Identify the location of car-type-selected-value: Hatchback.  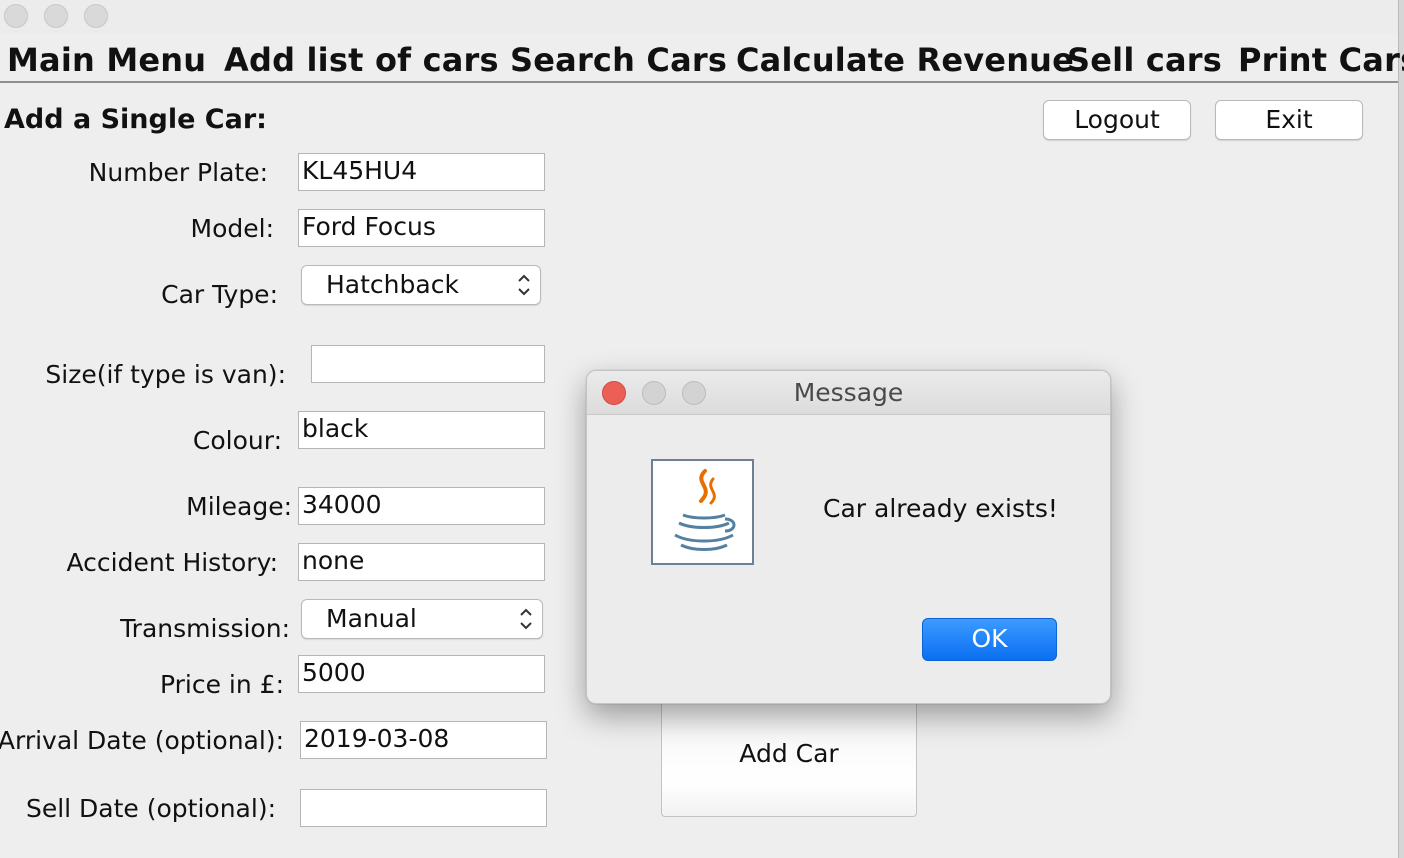
(392, 284).